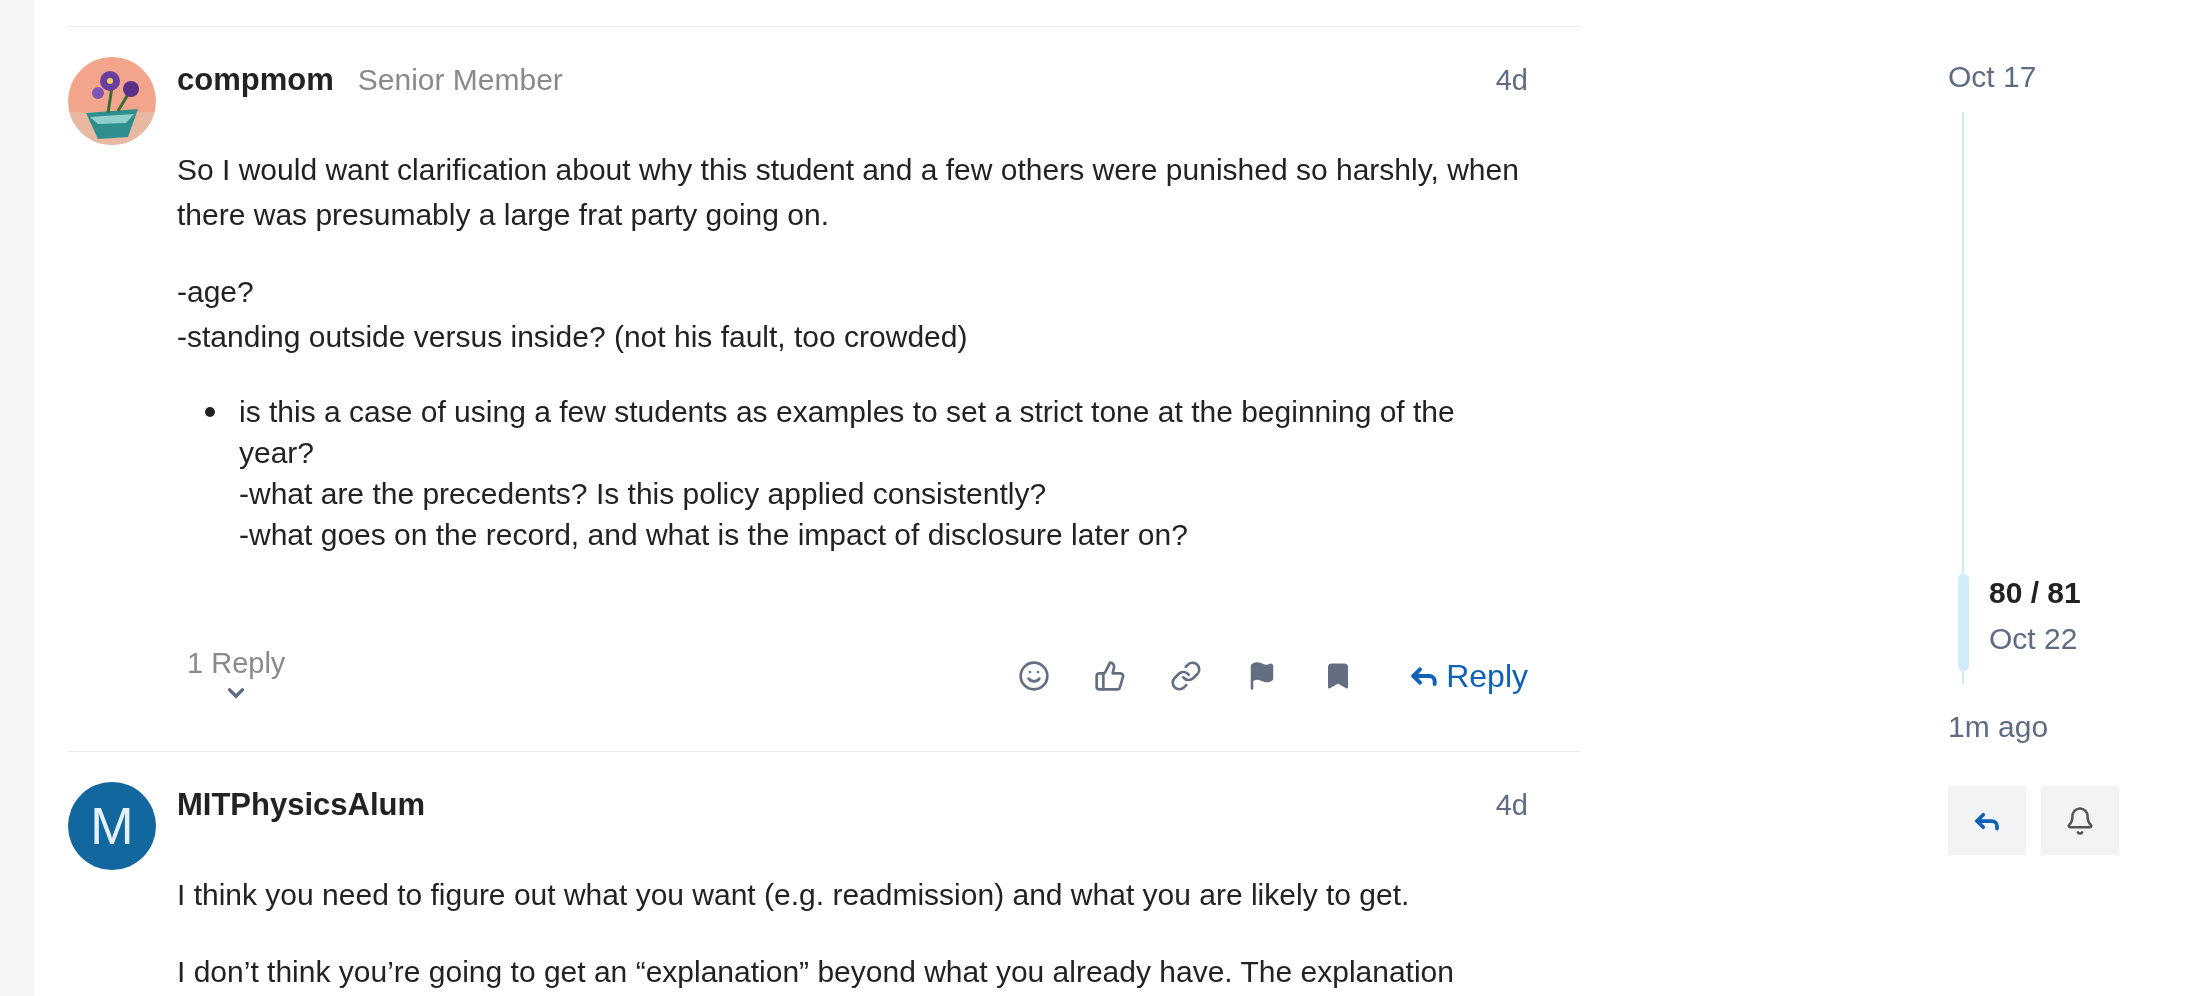  What do you see at coordinates (210, 412) in the screenshot?
I see `bullet-icon` at bounding box center [210, 412].